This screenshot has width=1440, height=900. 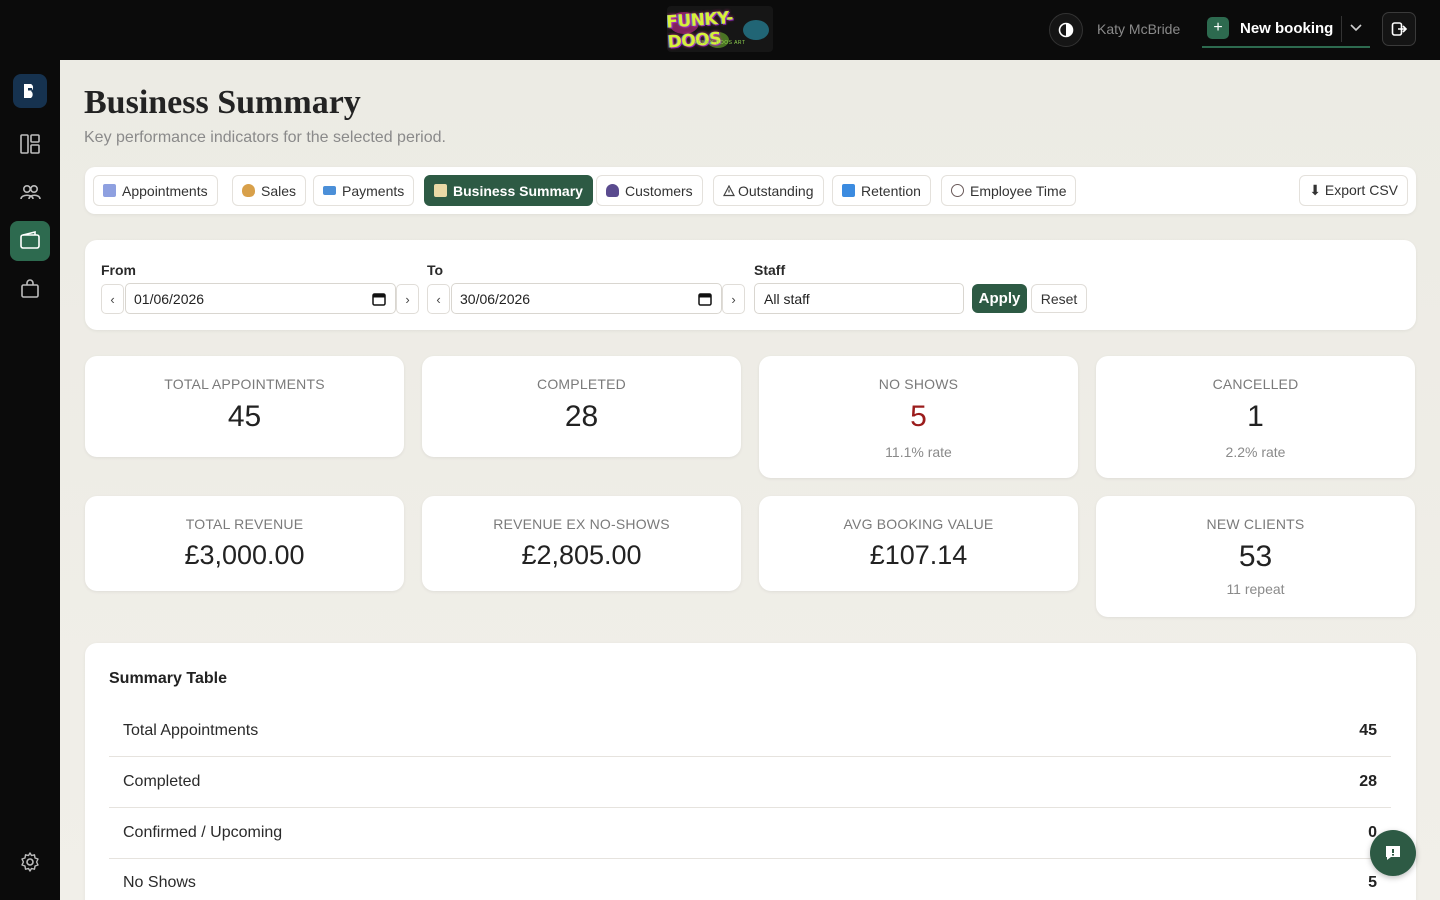 What do you see at coordinates (169, 298) in the screenshot?
I see `from-date-value: 01/06/2026` at bounding box center [169, 298].